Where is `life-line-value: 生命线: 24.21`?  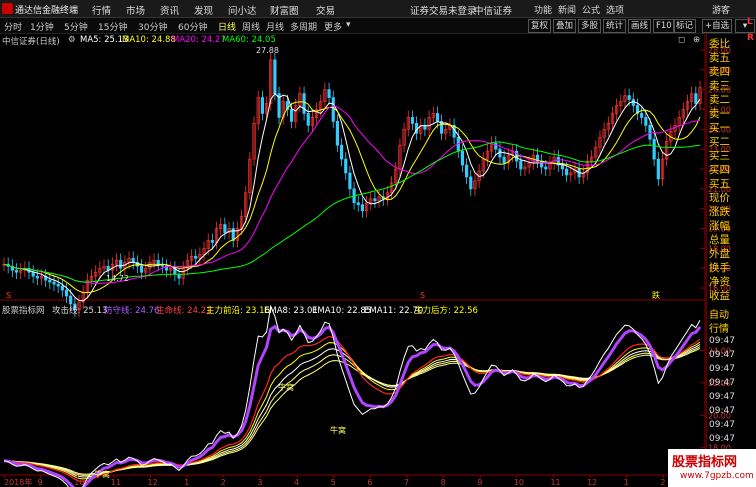 life-line-value: 生命线: 24.21 is located at coordinates (183, 310).